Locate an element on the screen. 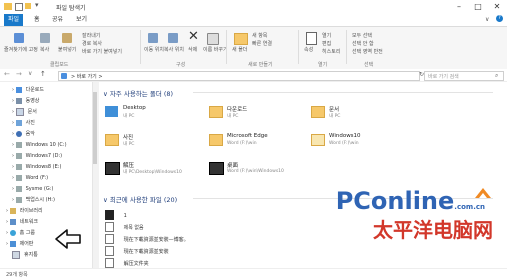 This screenshot has height=279, width=507. recent-file-row: 1 is located at coordinates (116, 215).